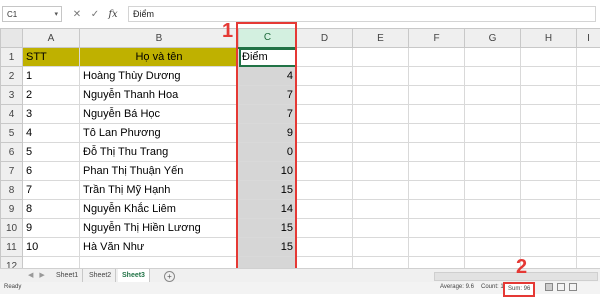  What do you see at coordinates (169, 276) in the screenshot?
I see `add-sheet-icon: +` at bounding box center [169, 276].